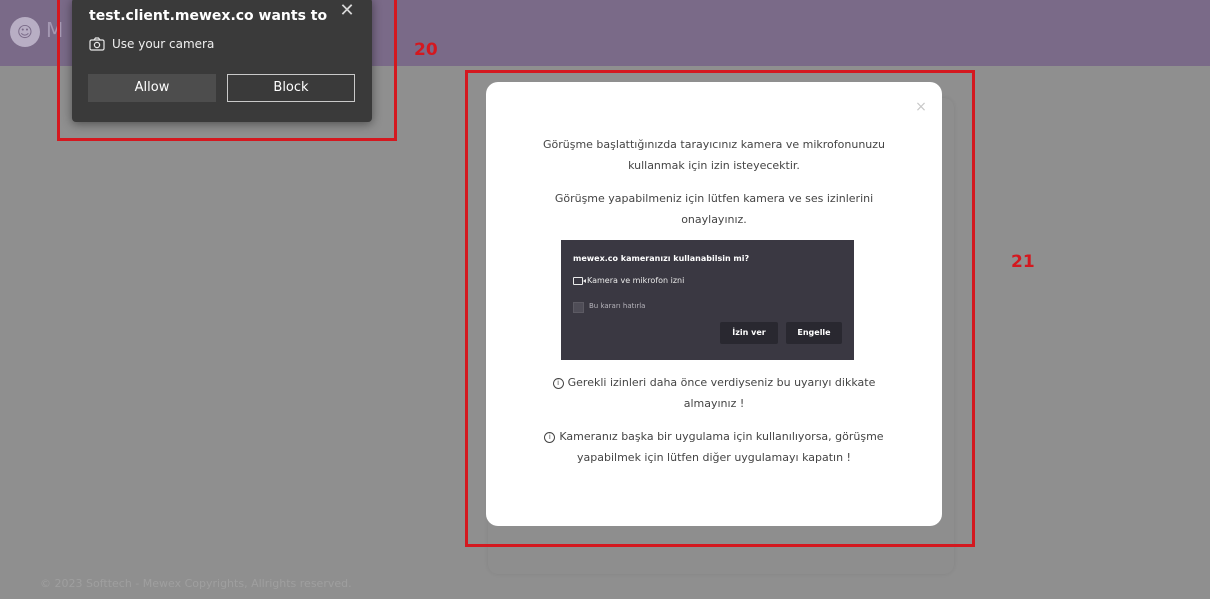 This screenshot has width=1210, height=599. I want to click on people-icon: ☺, so click(25, 32).